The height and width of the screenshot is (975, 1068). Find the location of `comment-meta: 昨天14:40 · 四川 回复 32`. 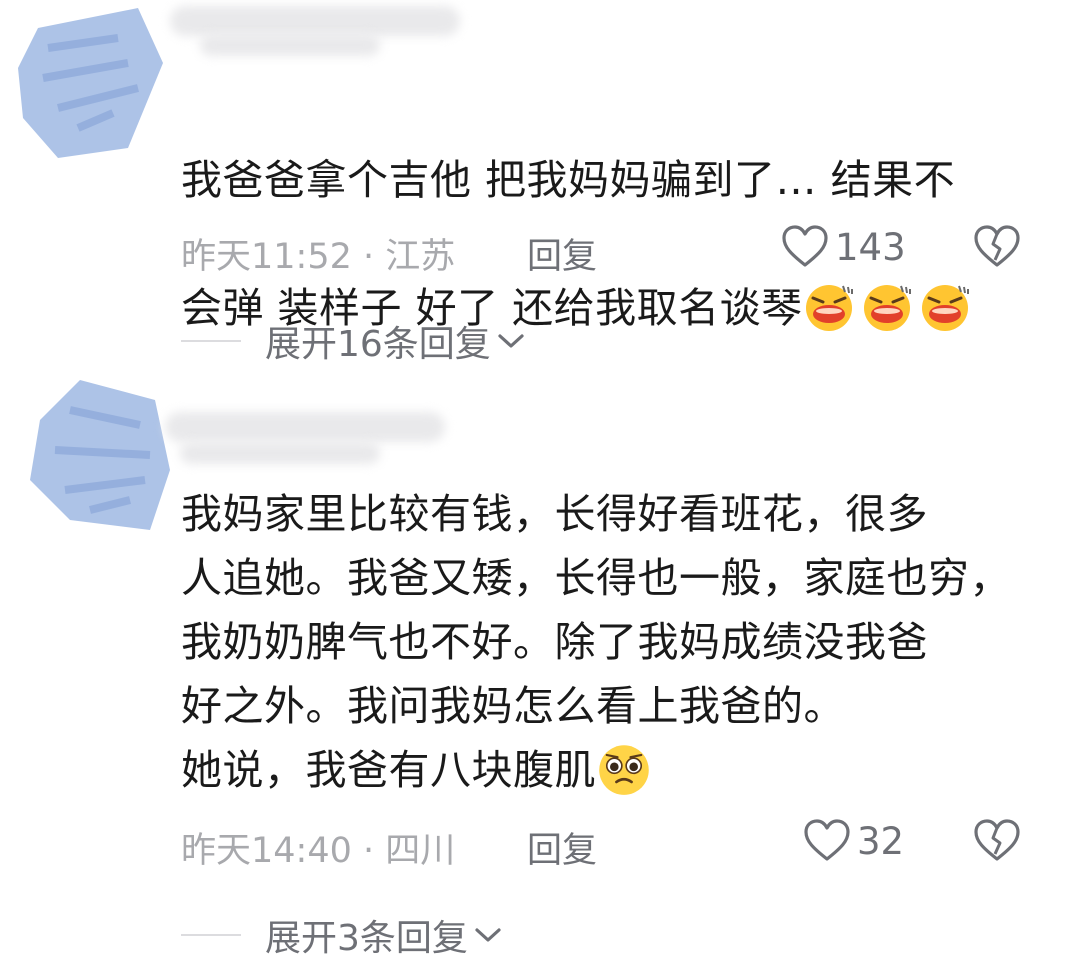

comment-meta: 昨天14:40 · 四川 回复 32 is located at coordinates (603, 846).